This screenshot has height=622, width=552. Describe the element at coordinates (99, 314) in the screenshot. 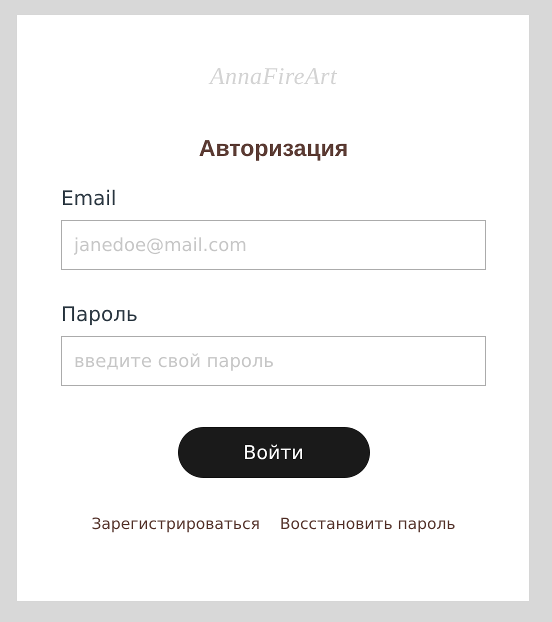

I see `field-label: Пароль` at that location.